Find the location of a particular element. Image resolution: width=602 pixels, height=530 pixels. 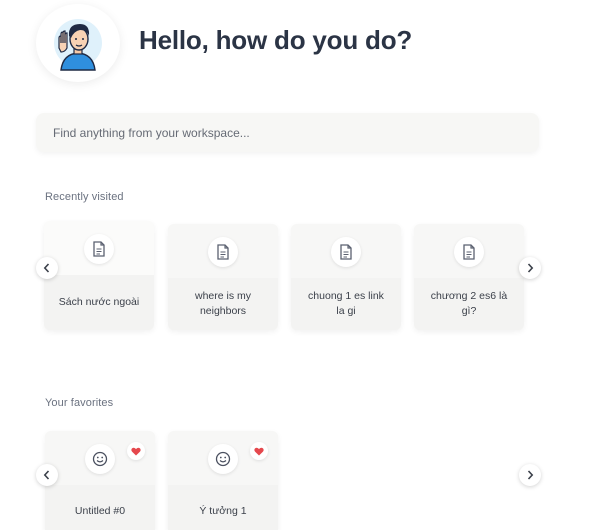

search-bar is located at coordinates (287, 132).